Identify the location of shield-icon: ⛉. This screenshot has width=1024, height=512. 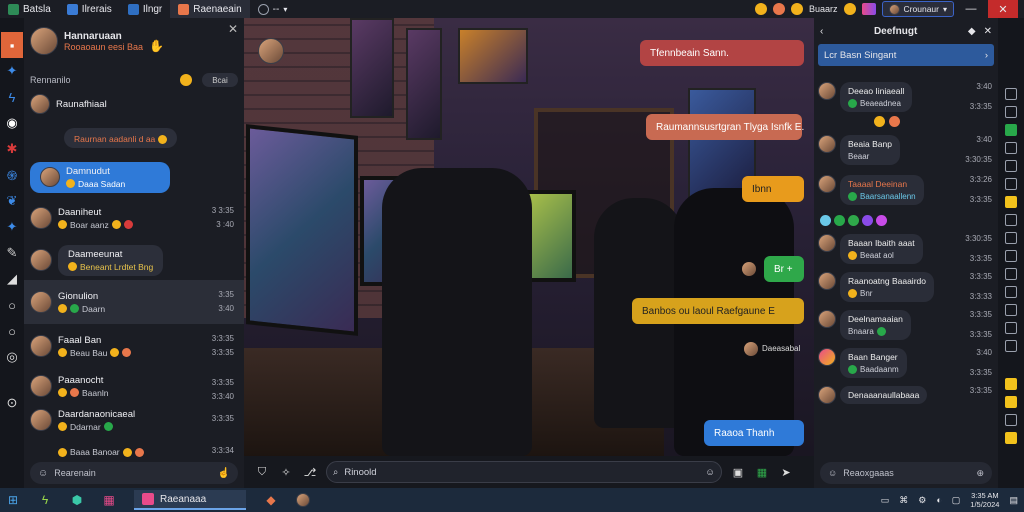
(262, 472).